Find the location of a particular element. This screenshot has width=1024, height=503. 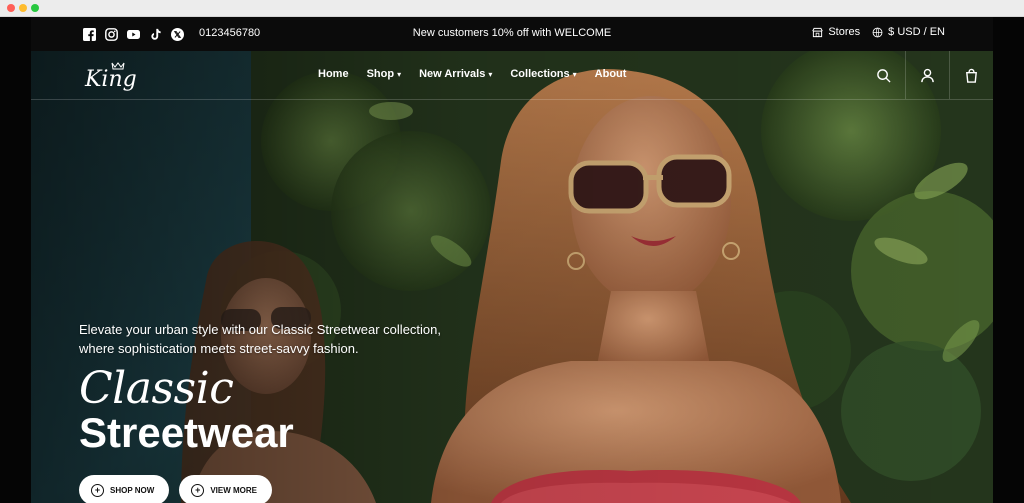

shop-now-button: + SHOP NOW is located at coordinates (124, 489).